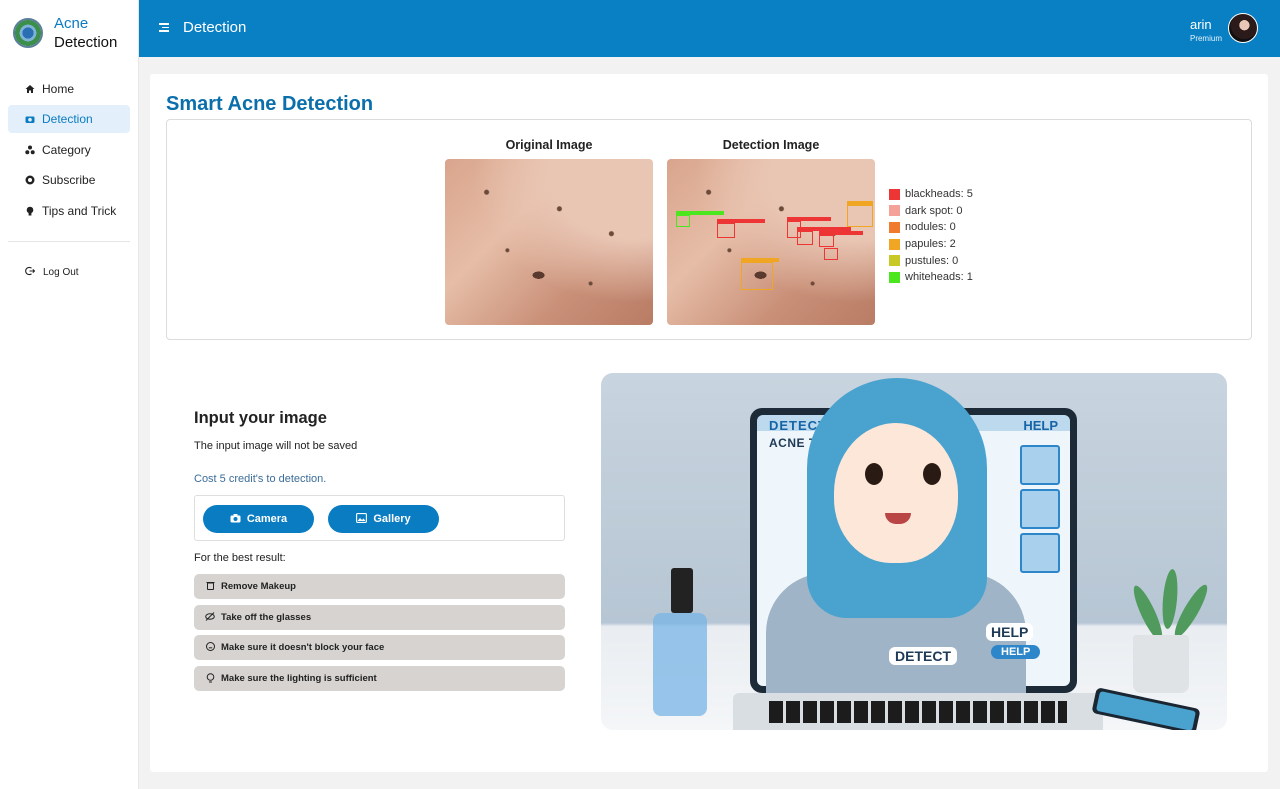 The width and height of the screenshot is (1280, 789). I want to click on logout-button: Log Out, so click(69, 272).